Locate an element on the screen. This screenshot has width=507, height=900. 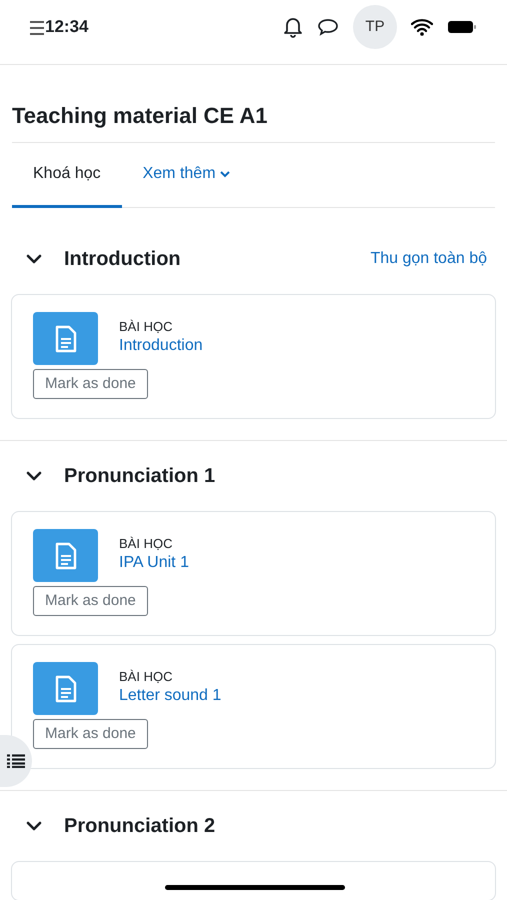
bell-icon is located at coordinates (293, 27).